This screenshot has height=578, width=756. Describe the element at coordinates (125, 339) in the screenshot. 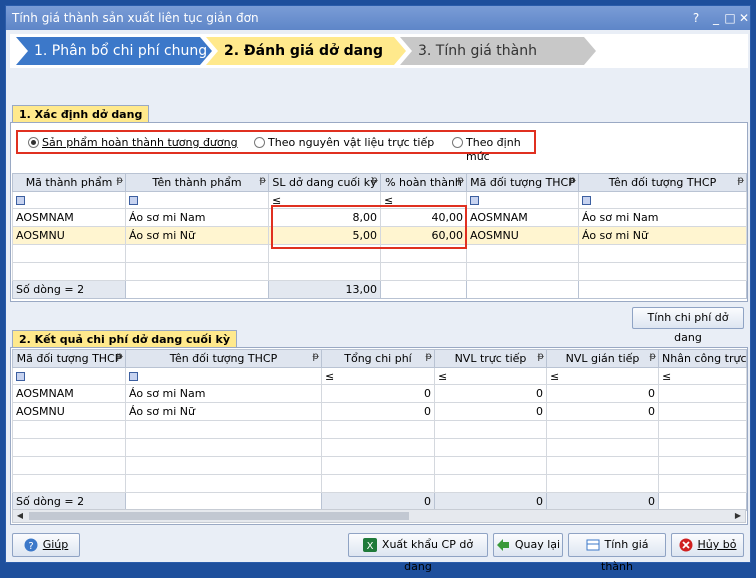

I see `section-2-title: 2. Kết quả chi phí dở dang cuối kỳ` at that location.